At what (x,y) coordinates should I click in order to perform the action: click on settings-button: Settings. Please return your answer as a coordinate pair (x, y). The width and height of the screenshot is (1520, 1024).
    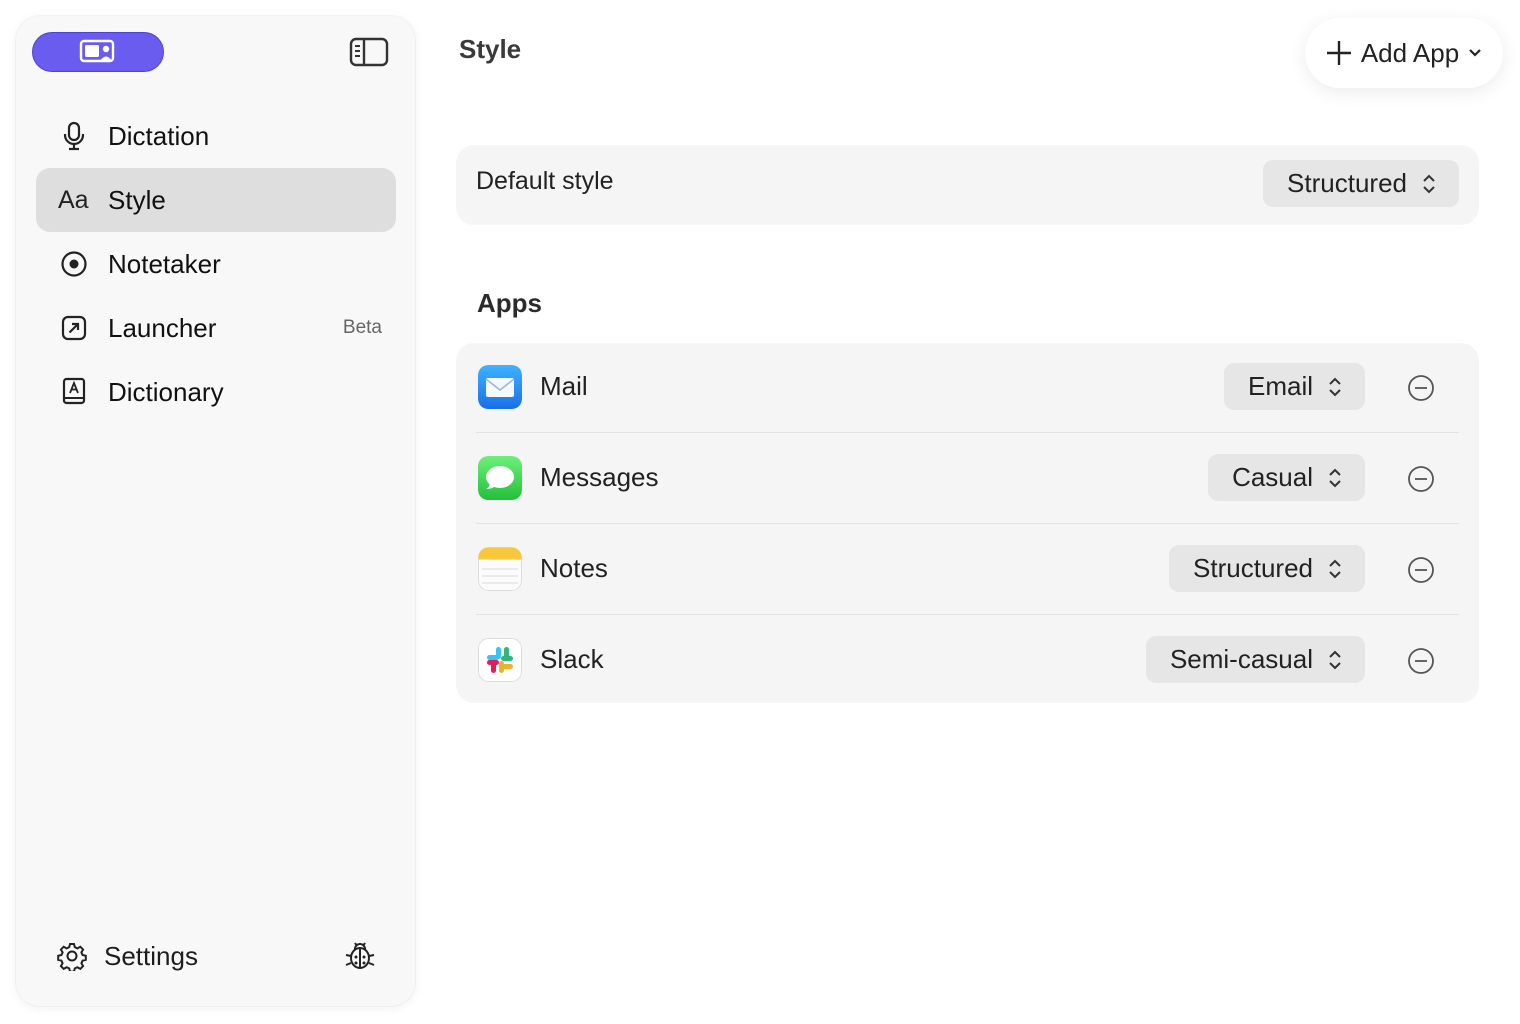
    Looking at the image, I should click on (127, 956).